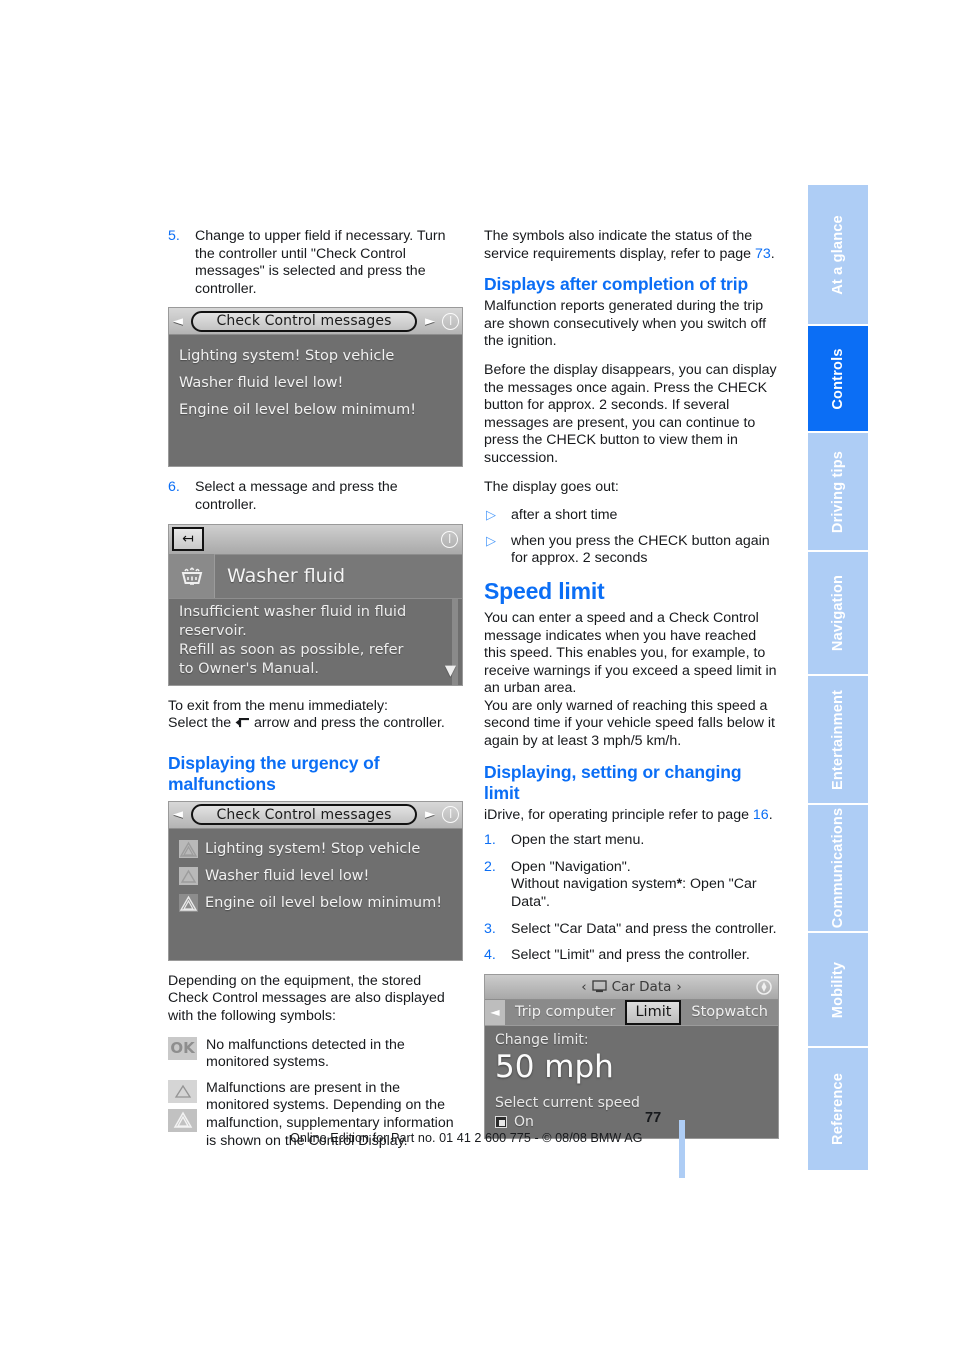  Describe the element at coordinates (761, 815) in the screenshot. I see `page-reference-link: 16` at that location.